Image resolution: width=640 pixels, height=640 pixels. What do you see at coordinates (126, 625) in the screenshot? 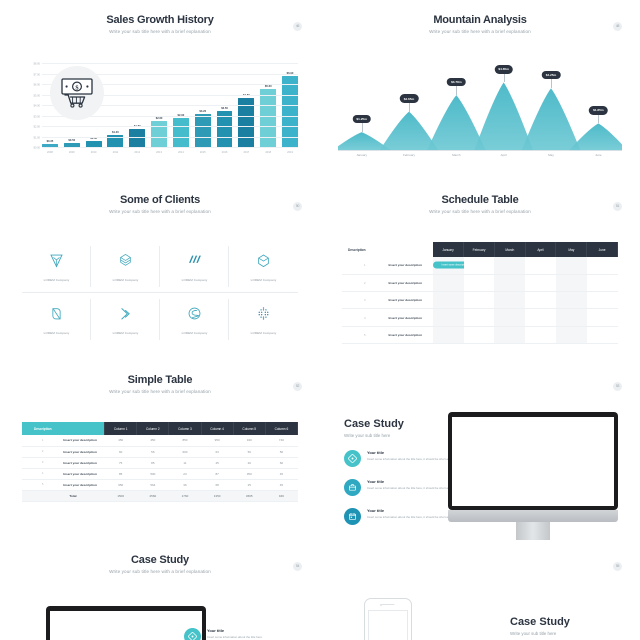
I see `laptop-display-area` at bounding box center [126, 625].